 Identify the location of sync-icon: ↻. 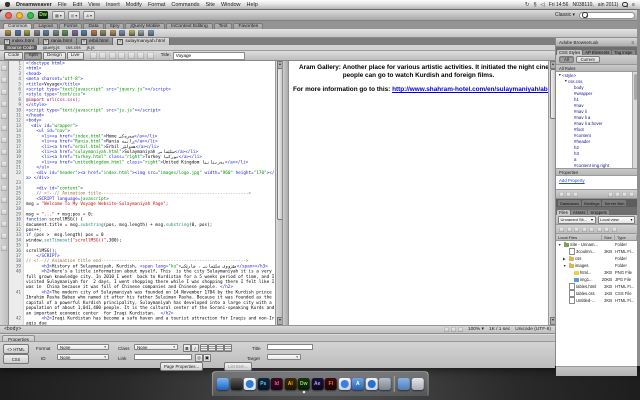
(527, 5).